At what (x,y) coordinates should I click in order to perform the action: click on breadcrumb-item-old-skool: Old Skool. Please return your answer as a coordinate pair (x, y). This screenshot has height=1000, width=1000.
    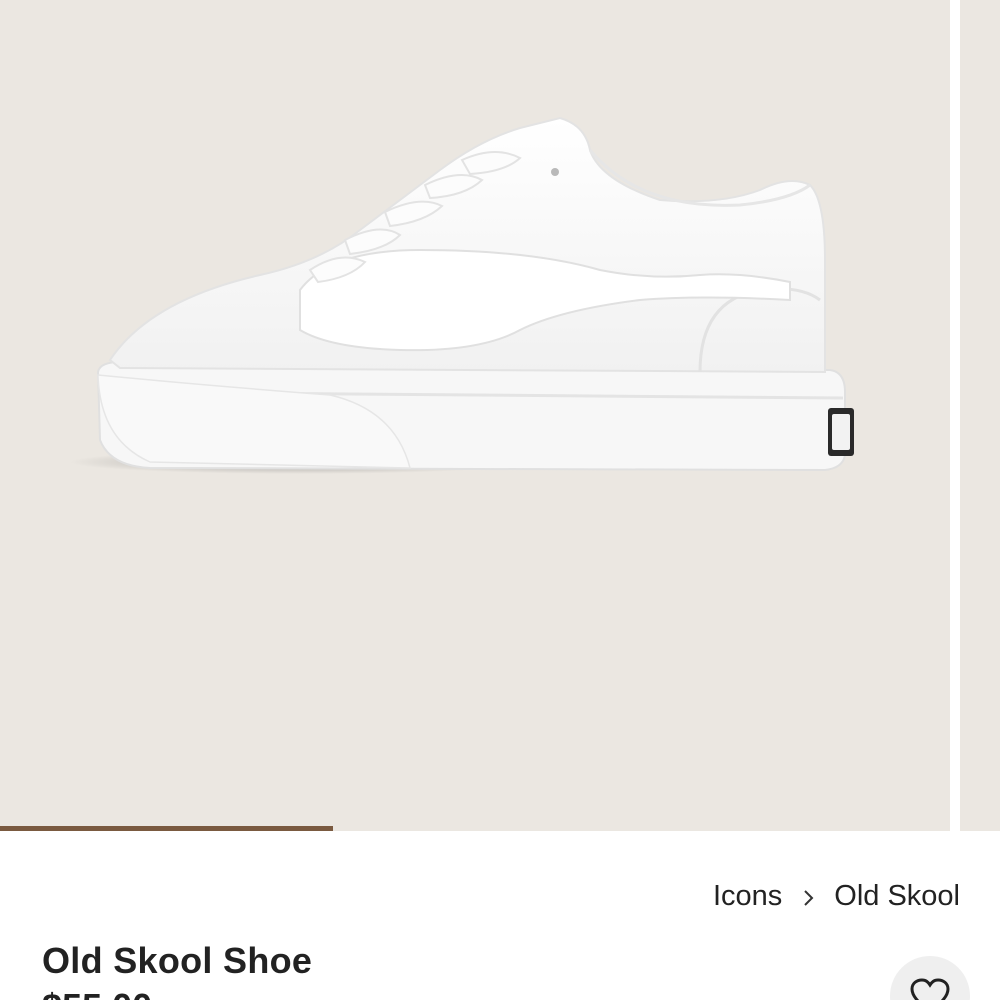
    Looking at the image, I should click on (897, 896).